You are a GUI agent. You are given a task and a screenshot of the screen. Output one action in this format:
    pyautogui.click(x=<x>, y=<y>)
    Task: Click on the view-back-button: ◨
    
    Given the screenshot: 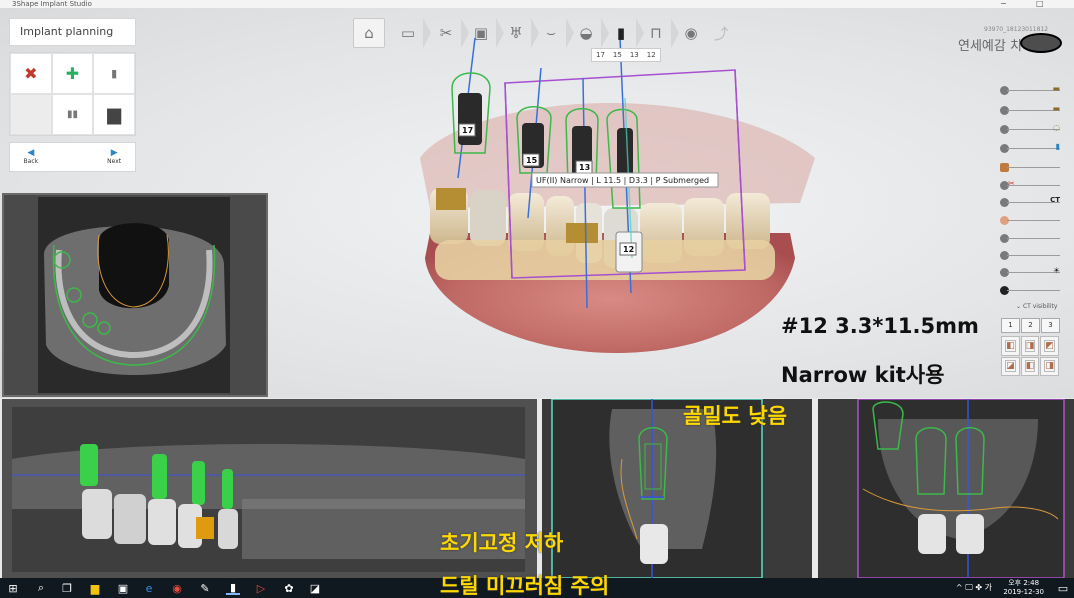 What is the action you would take?
    pyautogui.click(x=1049, y=366)
    